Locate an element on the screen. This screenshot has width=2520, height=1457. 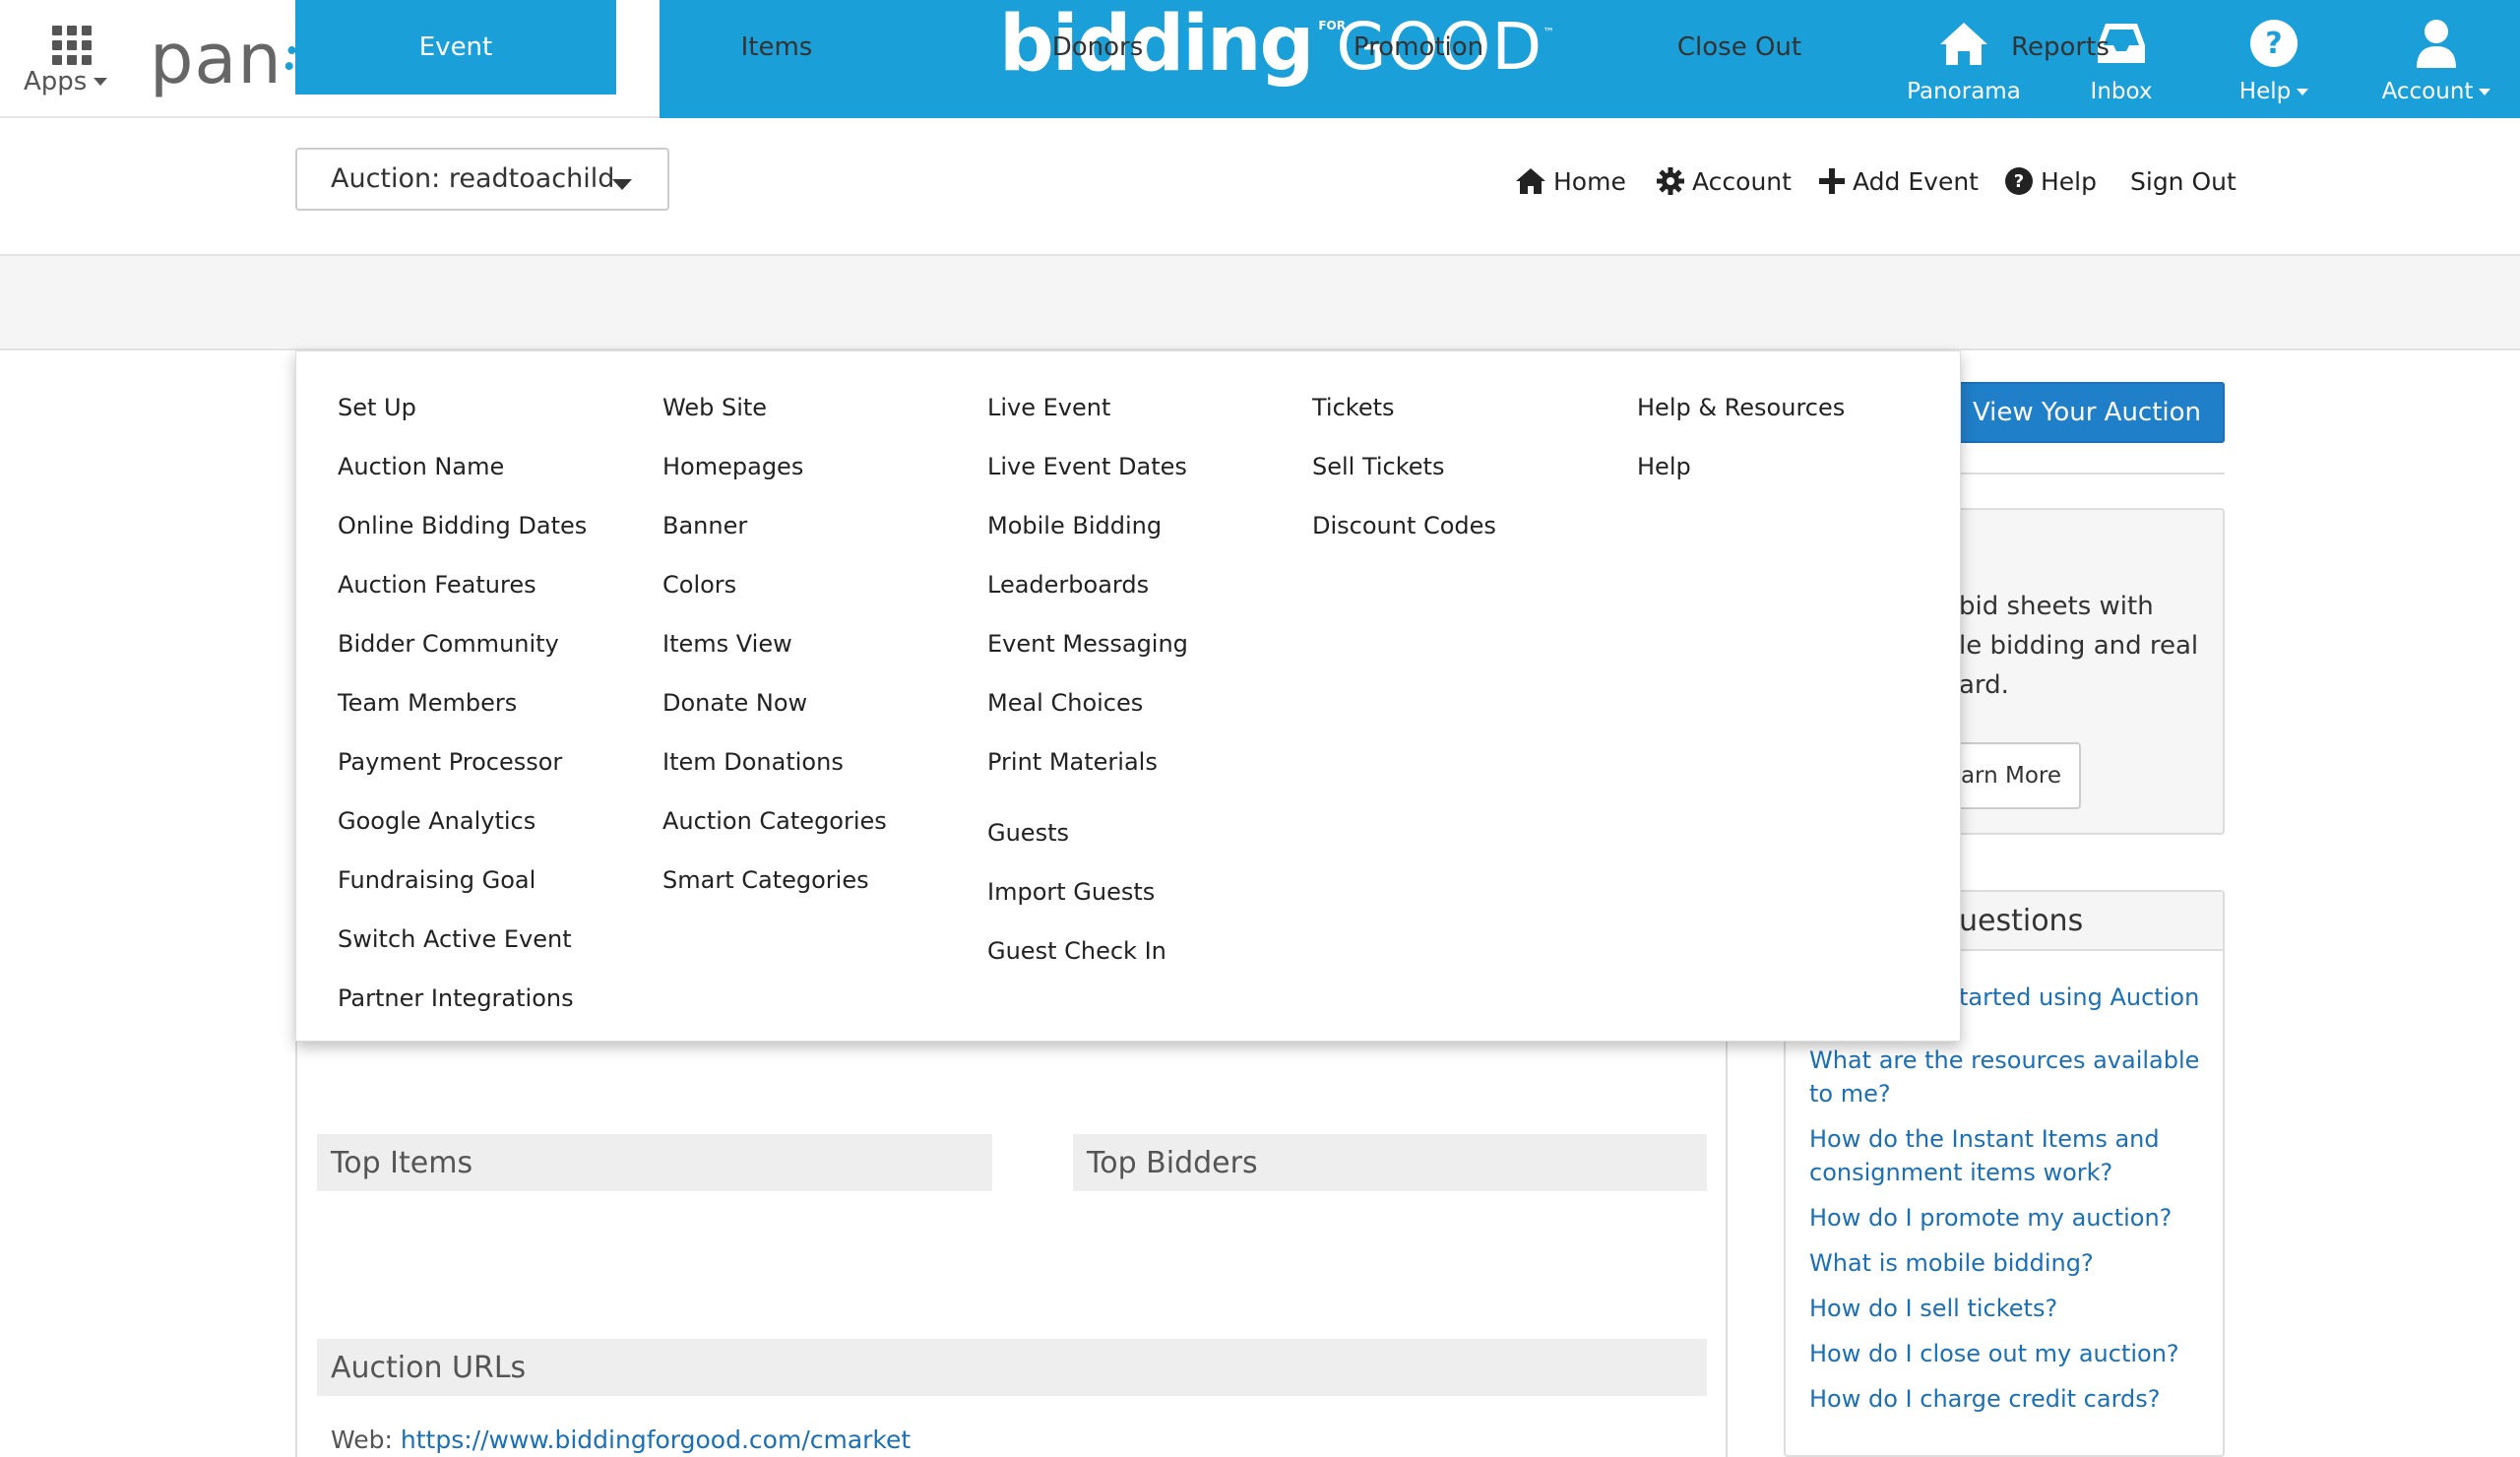
menu-item-help: Help is located at coordinates (1741, 471).